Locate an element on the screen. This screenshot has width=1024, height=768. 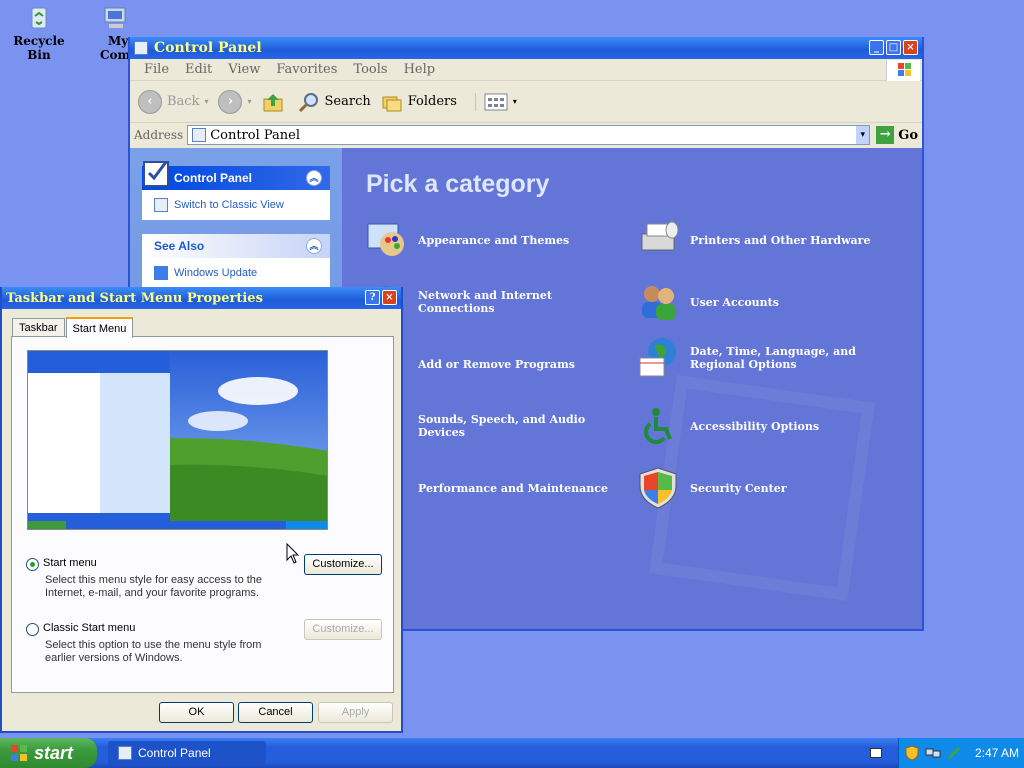
see-also-chevron-icon: ︽ is located at coordinates (314, 246).